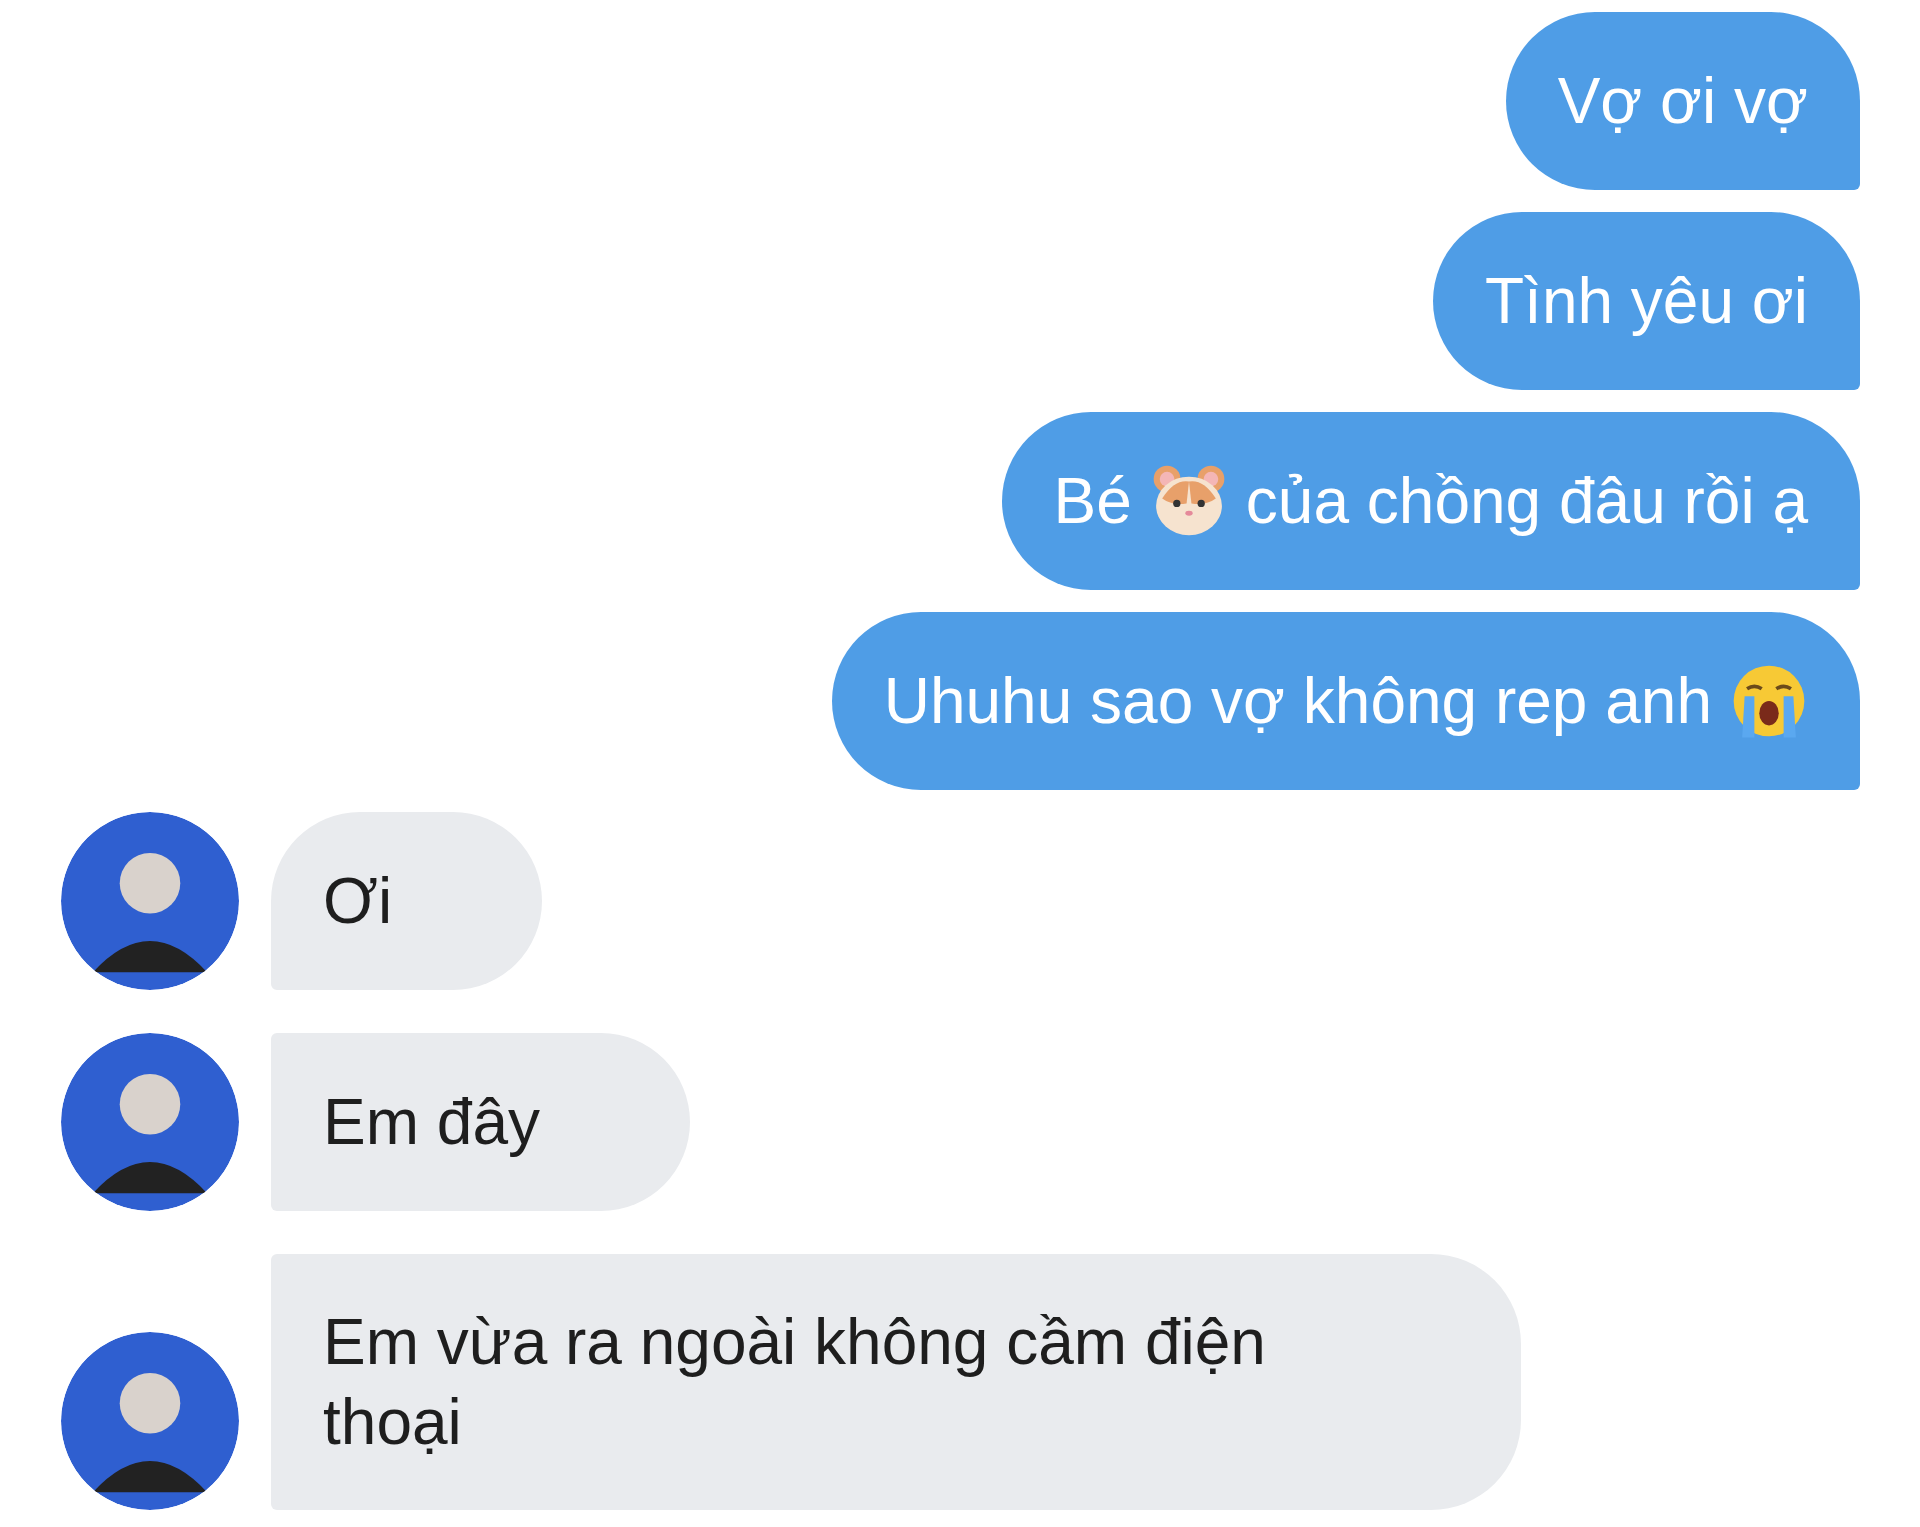  What do you see at coordinates (1526, 501) in the screenshot?
I see `message-text: của chồng đâu rồi ạ` at bounding box center [1526, 501].